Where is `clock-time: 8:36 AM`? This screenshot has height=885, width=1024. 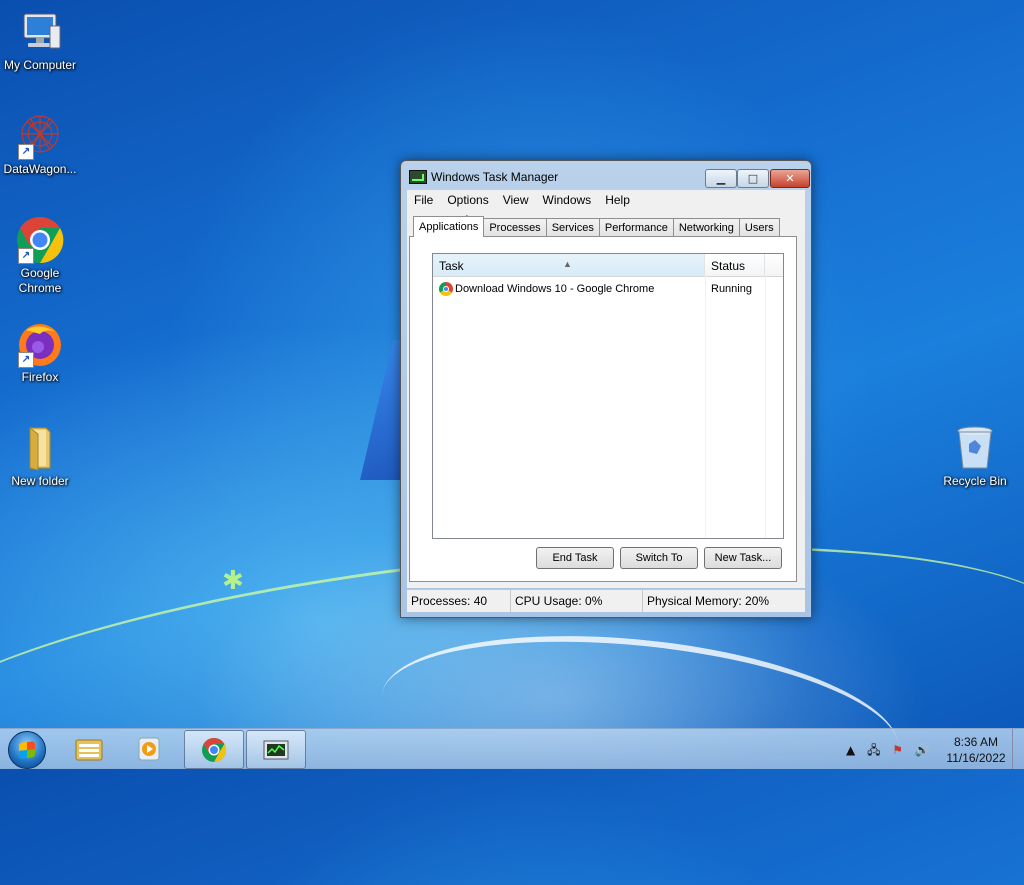
clock-time: 8:36 AM is located at coordinates (976, 742).